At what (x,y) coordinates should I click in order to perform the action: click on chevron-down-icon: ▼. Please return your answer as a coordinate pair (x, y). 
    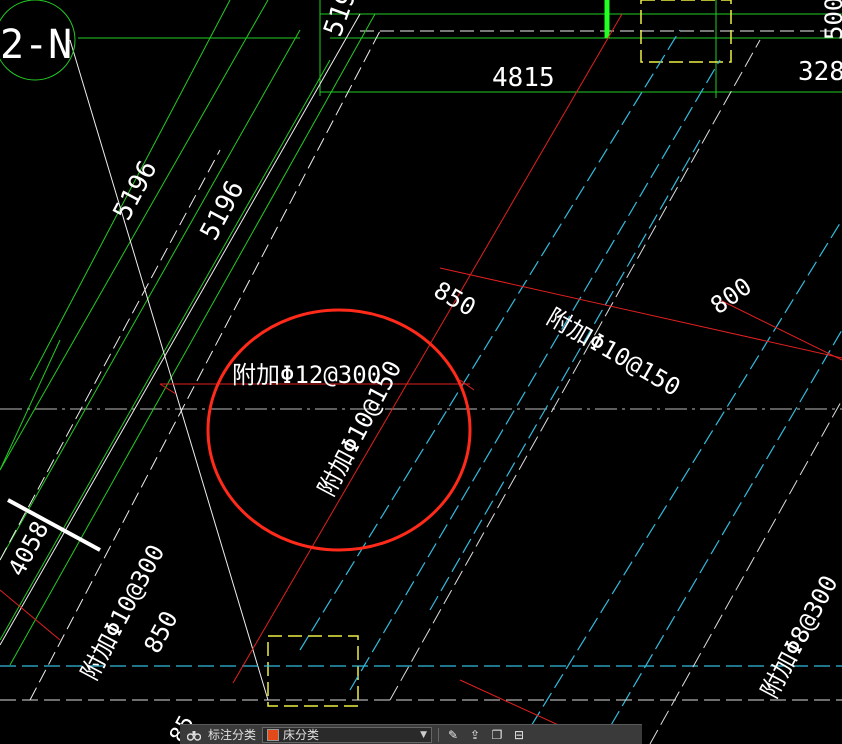
    Looking at the image, I should click on (424, 734).